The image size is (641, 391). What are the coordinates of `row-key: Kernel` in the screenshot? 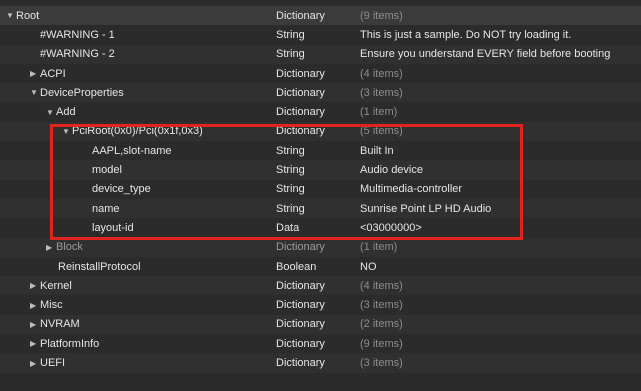 It's located at (56, 285).